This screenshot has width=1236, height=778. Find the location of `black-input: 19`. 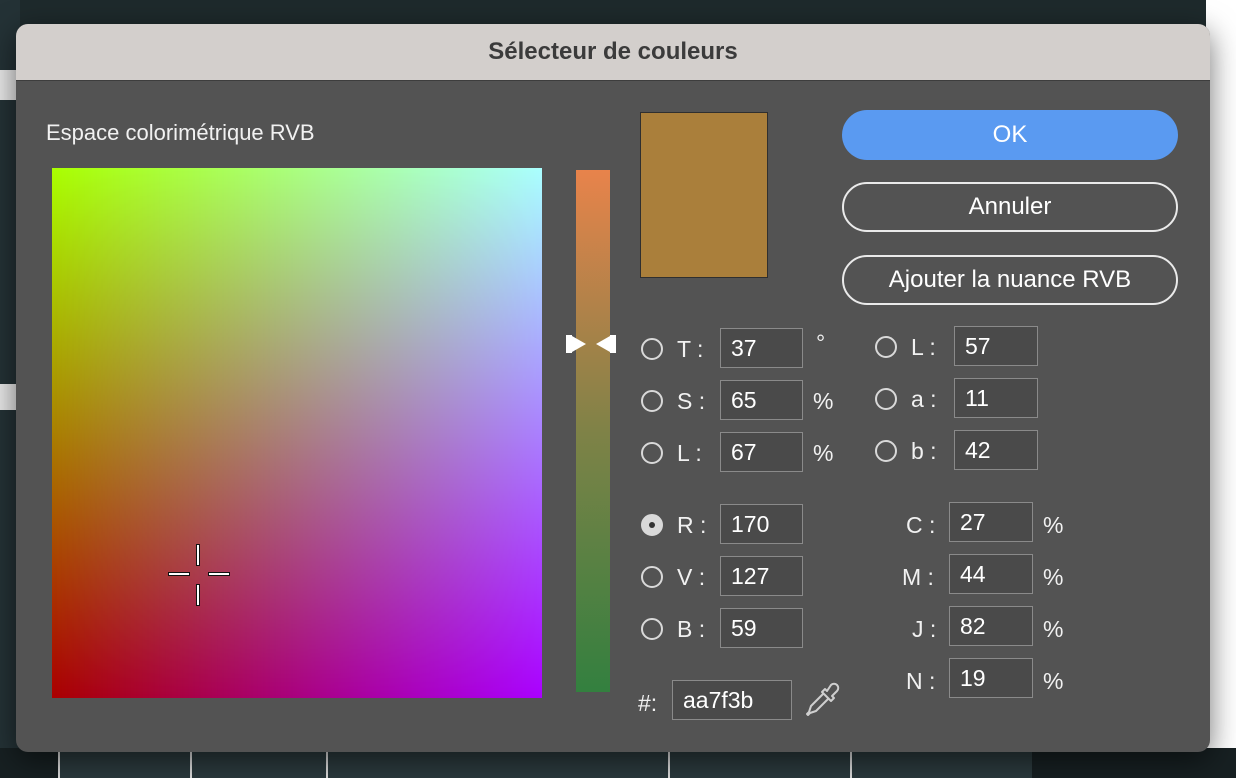

black-input: 19 is located at coordinates (991, 678).